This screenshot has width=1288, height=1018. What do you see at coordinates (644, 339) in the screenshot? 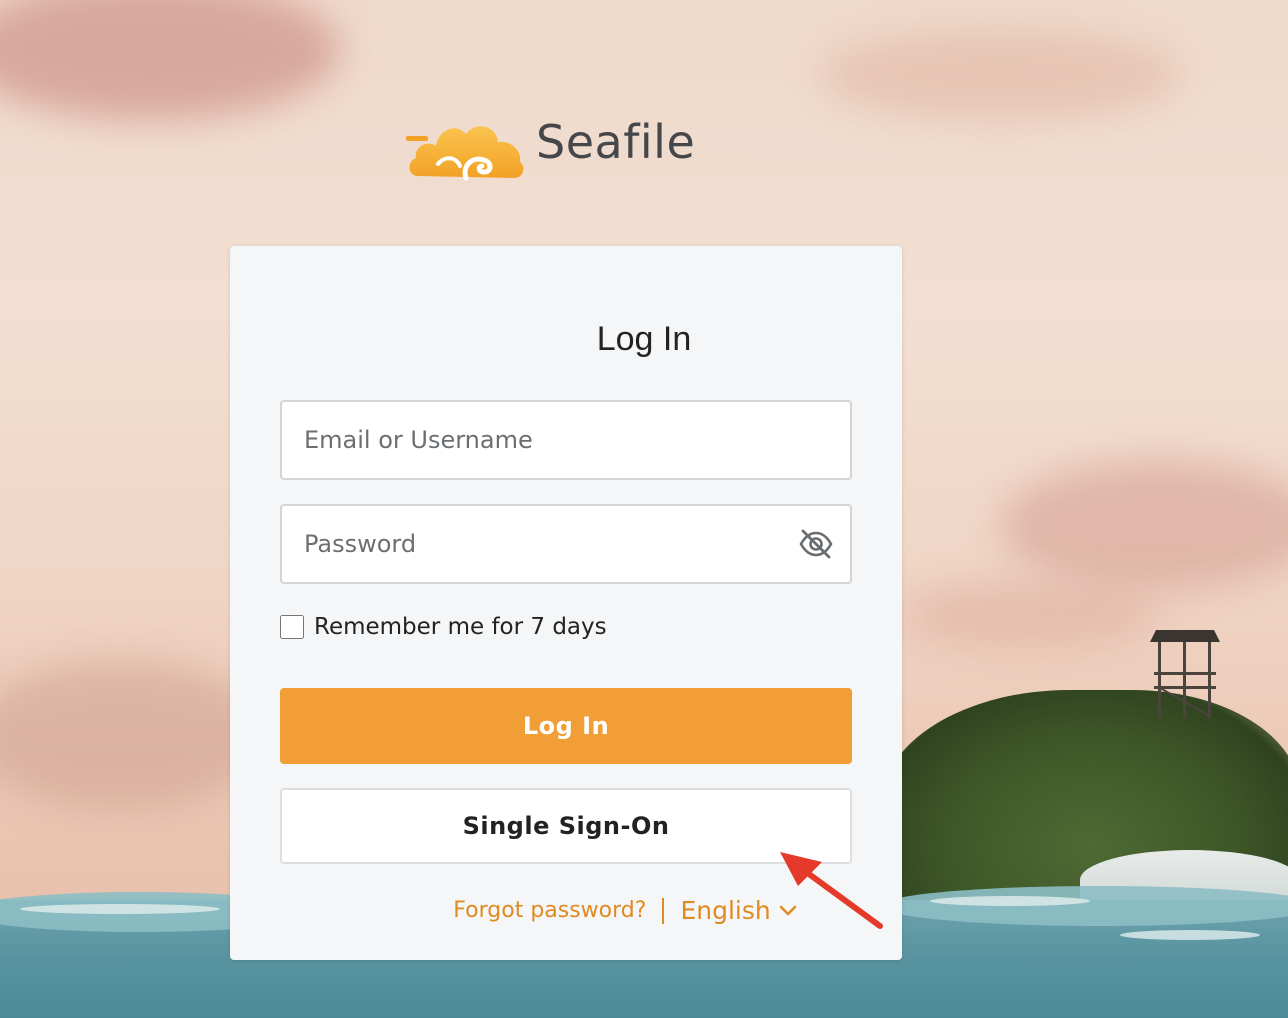
I see `page-title: Log In` at bounding box center [644, 339].